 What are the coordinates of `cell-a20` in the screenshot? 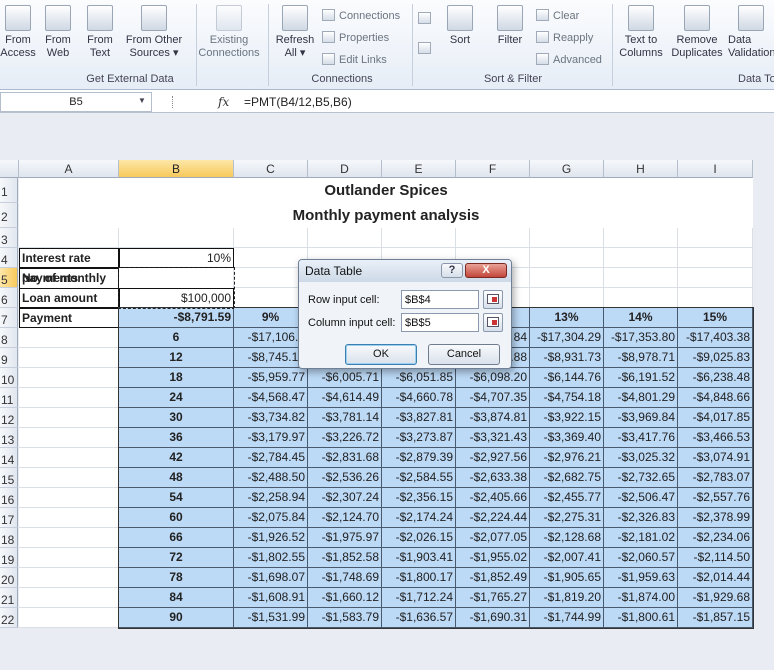 It's located at (69, 578).